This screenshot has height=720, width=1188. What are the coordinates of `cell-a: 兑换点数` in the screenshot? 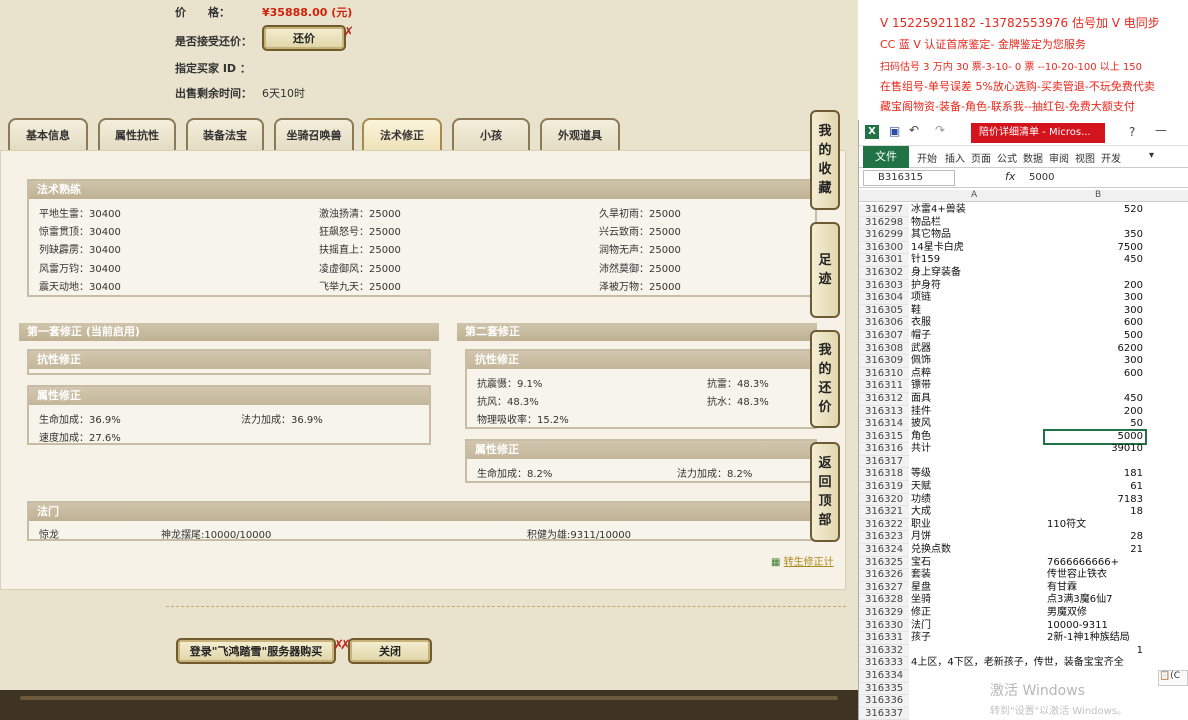 It's located at (978, 550).